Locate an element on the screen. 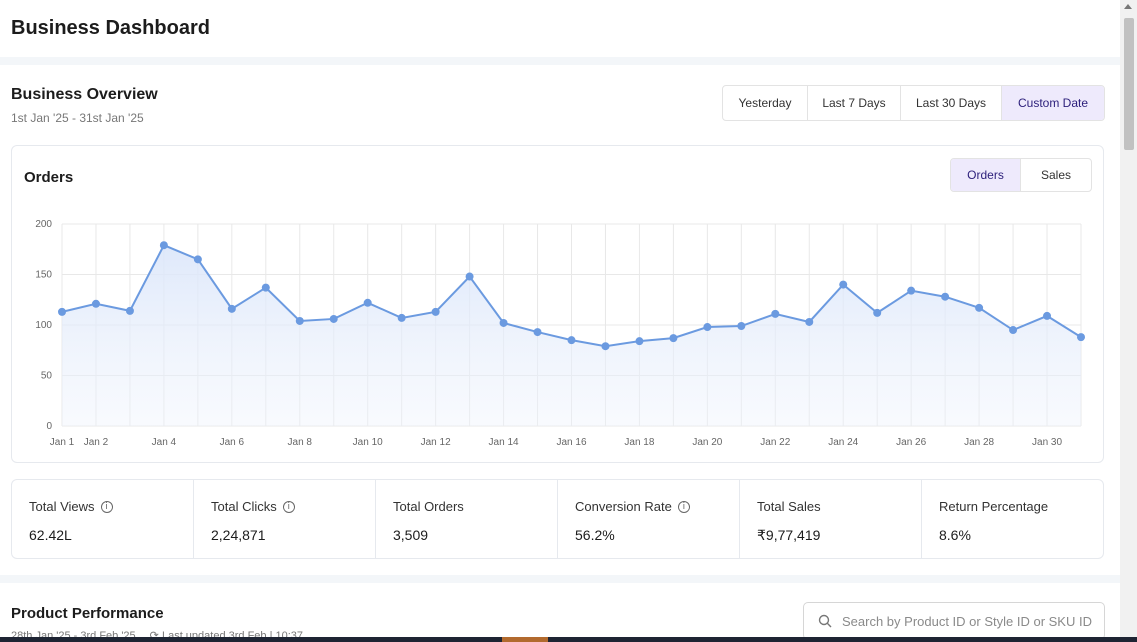 The image size is (1137, 642). x-tick-label: Jan 2 is located at coordinates (96, 442).